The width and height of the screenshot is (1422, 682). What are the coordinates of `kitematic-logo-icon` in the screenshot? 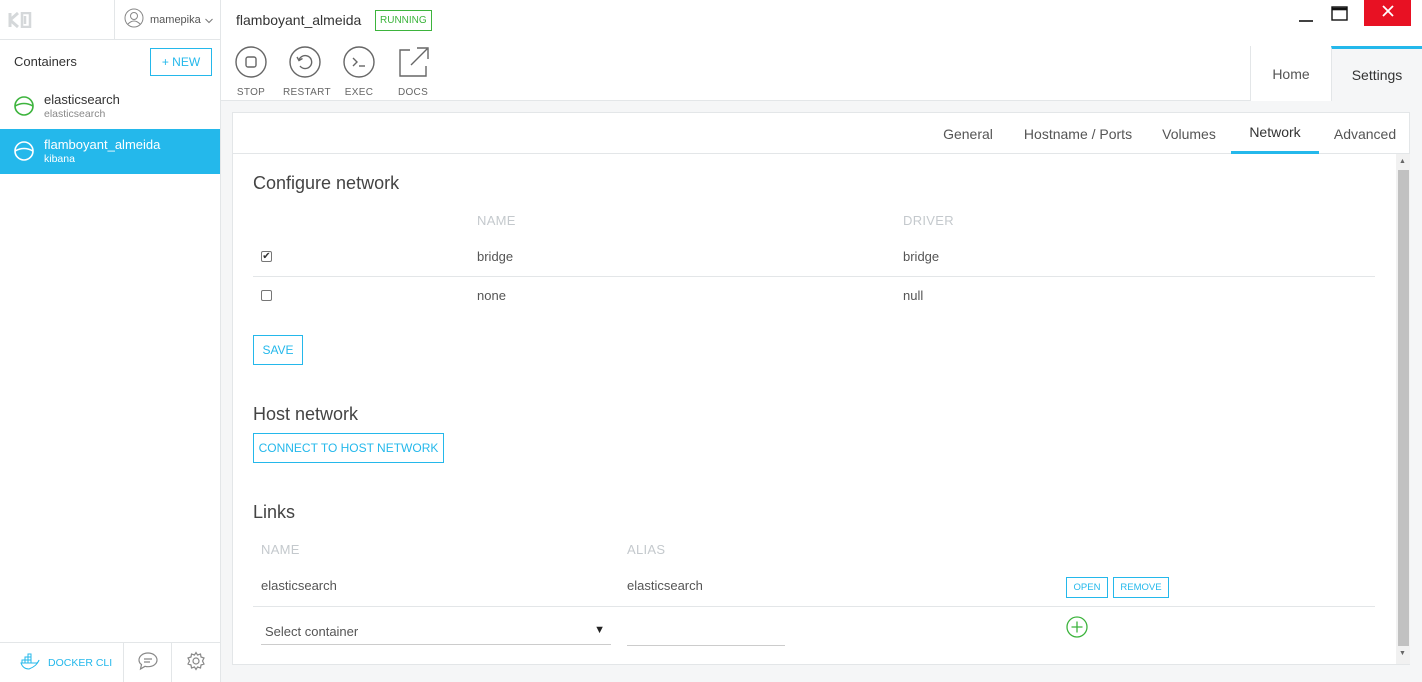 It's located at (20, 22).